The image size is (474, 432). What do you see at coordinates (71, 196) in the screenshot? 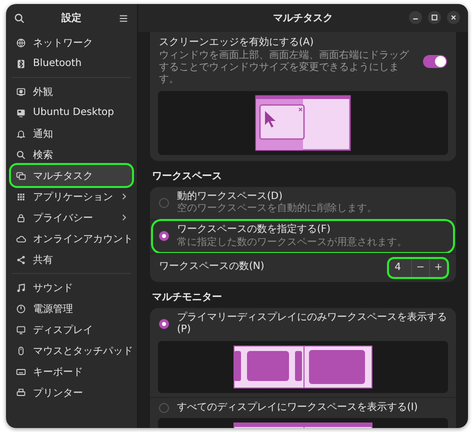
I see `sidebar-item: アプリケーション` at bounding box center [71, 196].